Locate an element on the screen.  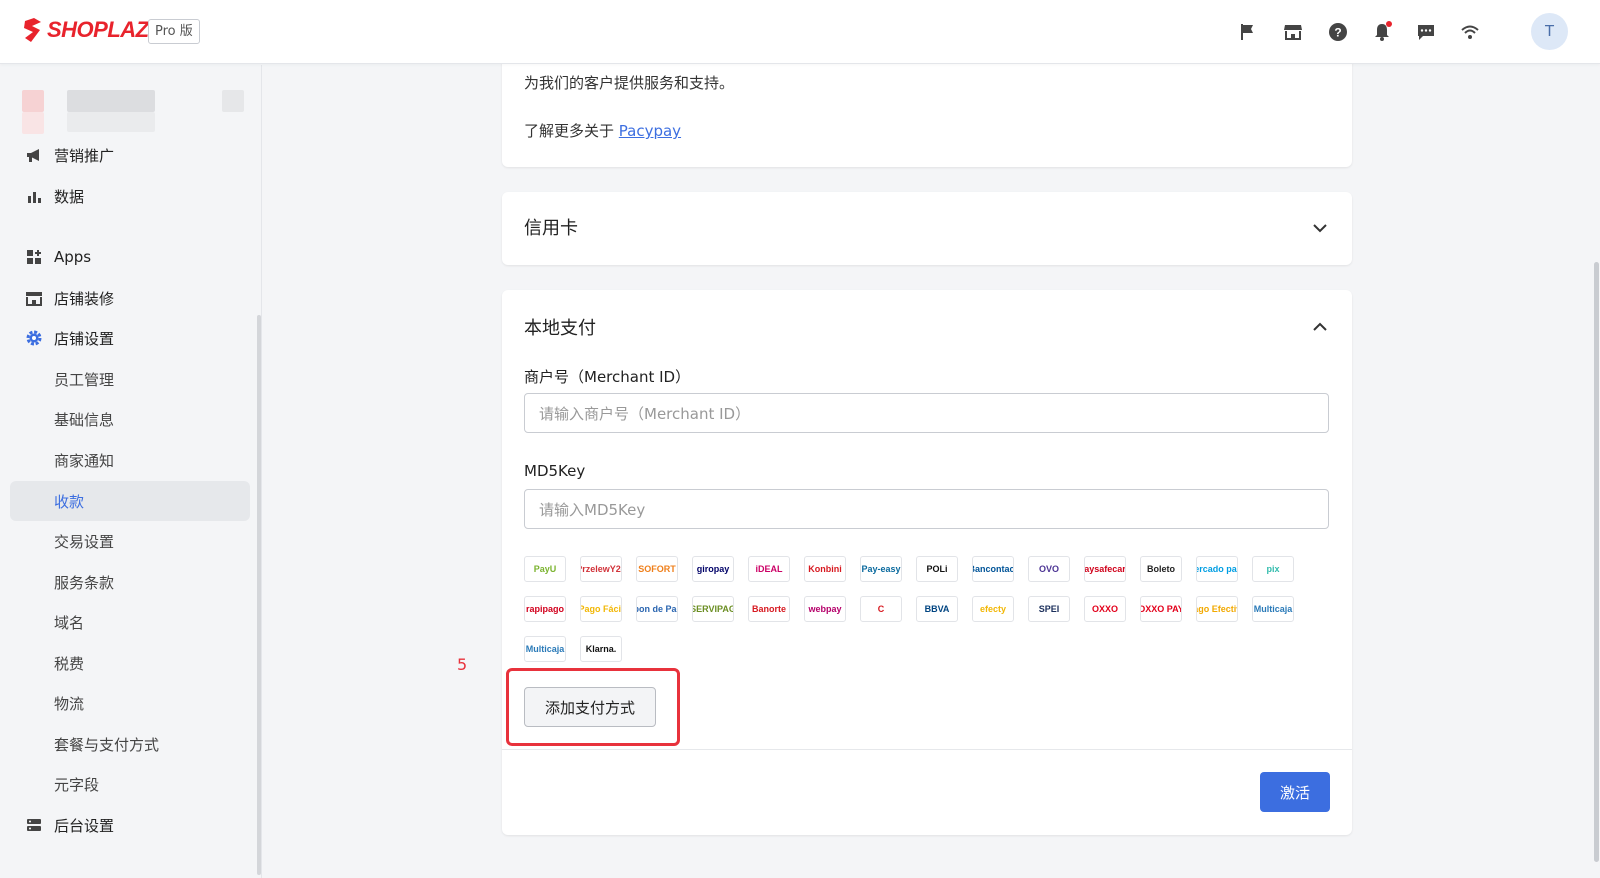
sidebar-item-label: 交易设置 is located at coordinates (84, 541).